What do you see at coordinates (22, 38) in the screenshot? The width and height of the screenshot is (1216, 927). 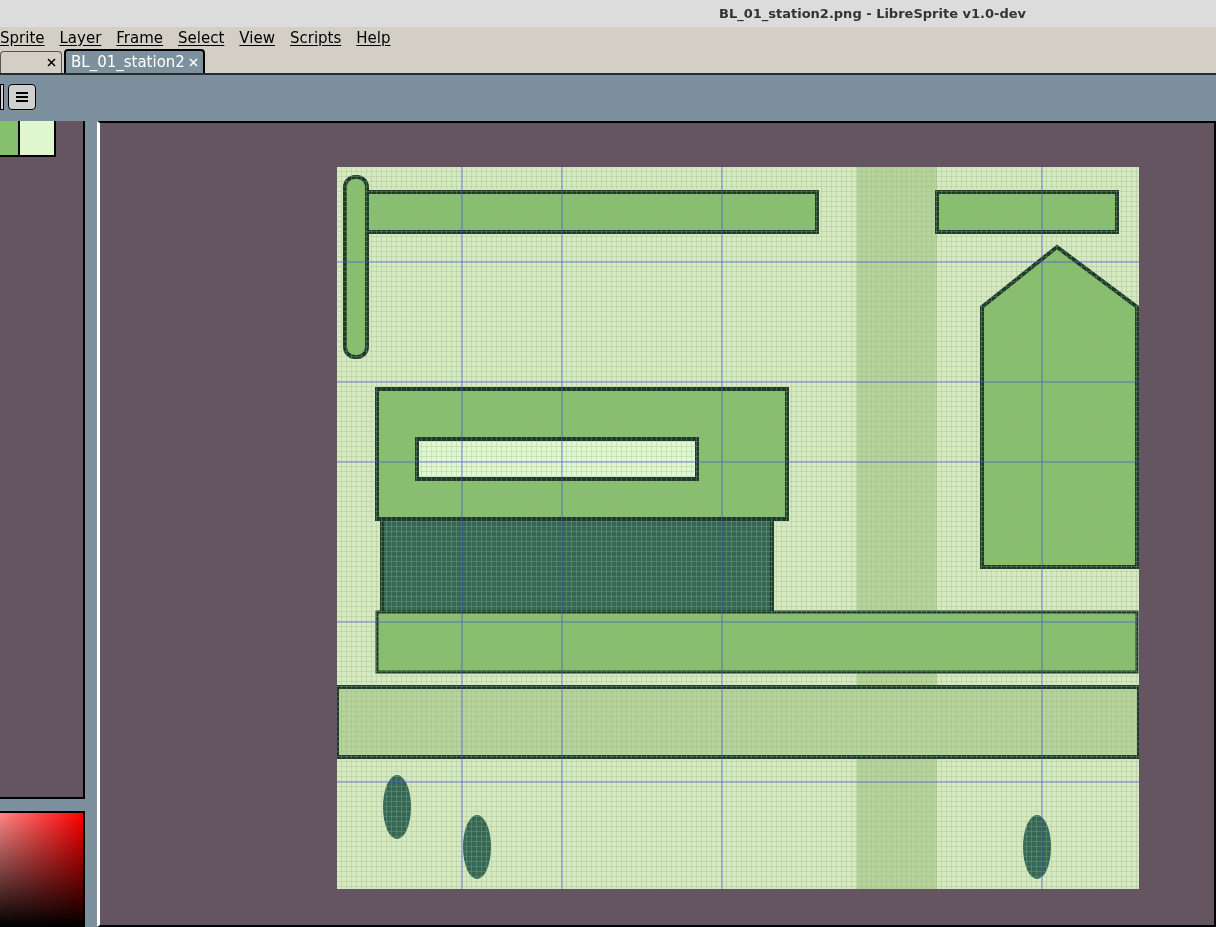 I see `menu-item: Sprite` at bounding box center [22, 38].